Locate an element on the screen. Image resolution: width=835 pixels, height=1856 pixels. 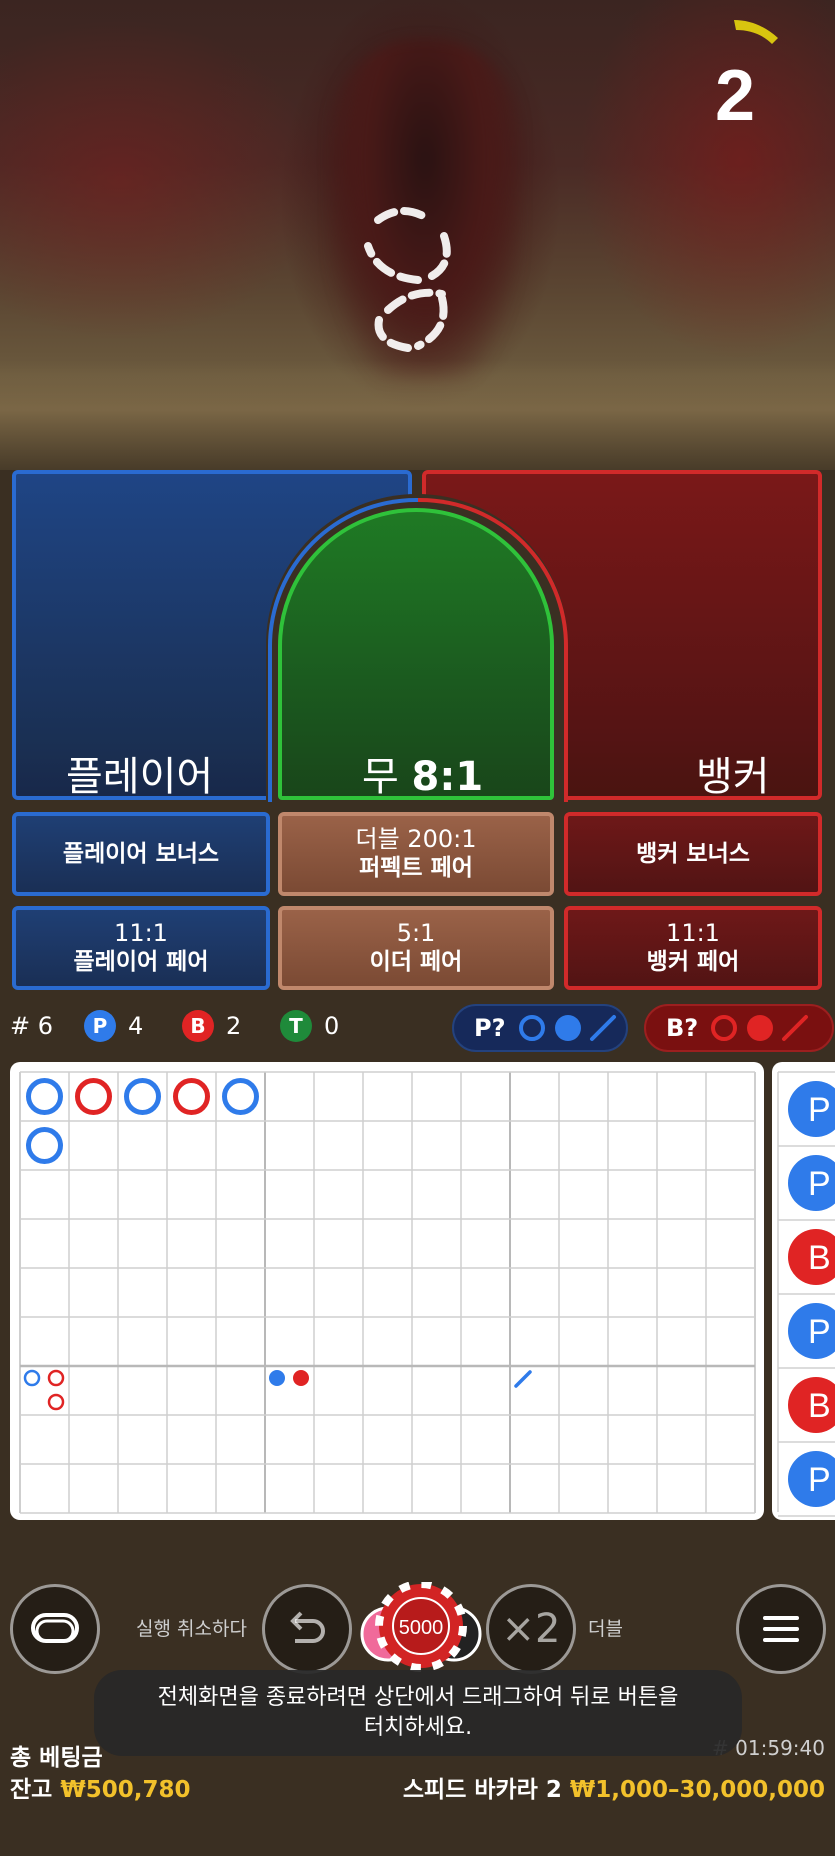
perfect-pair-bet: 더블 200:1 퍼펙트 페어 is located at coordinates (416, 854).